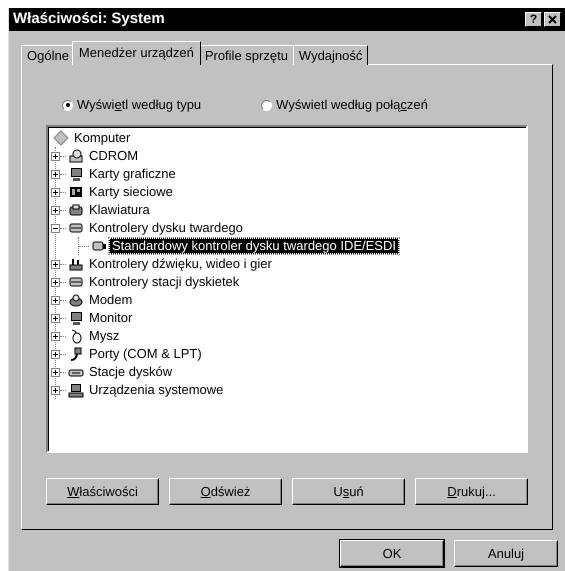 The height and width of the screenshot is (571, 565). I want to click on action-button: Usuń, so click(348, 491).